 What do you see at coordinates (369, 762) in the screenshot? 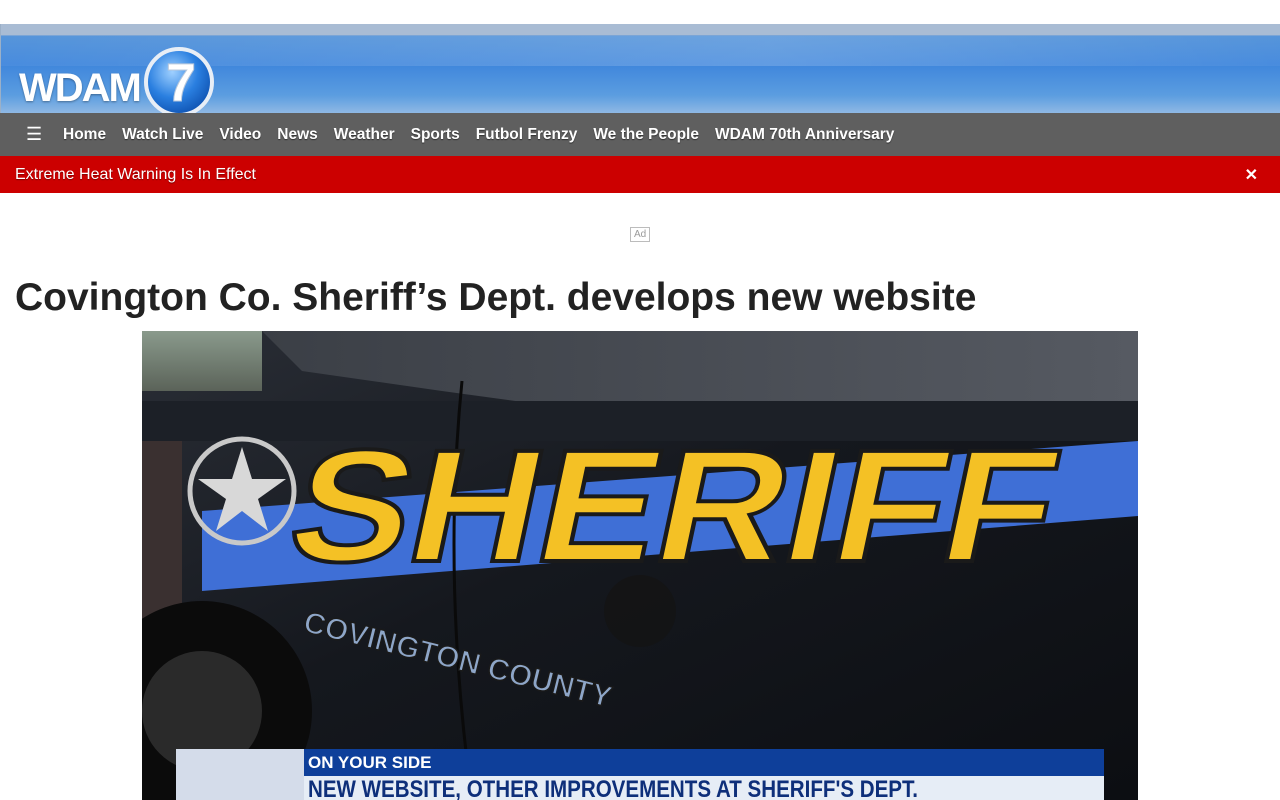
I see `lower-third-tag: ON YOUR SIDE` at bounding box center [369, 762].